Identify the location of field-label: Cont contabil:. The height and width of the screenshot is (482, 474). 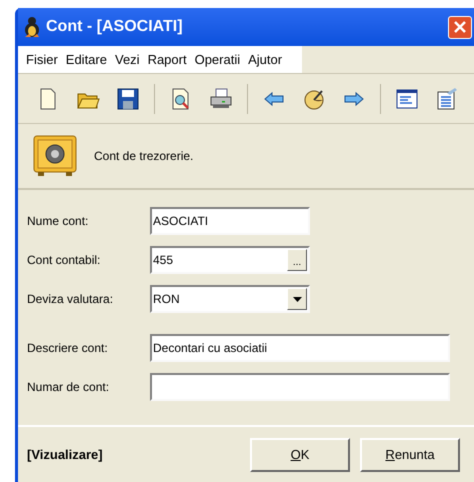
(64, 260).